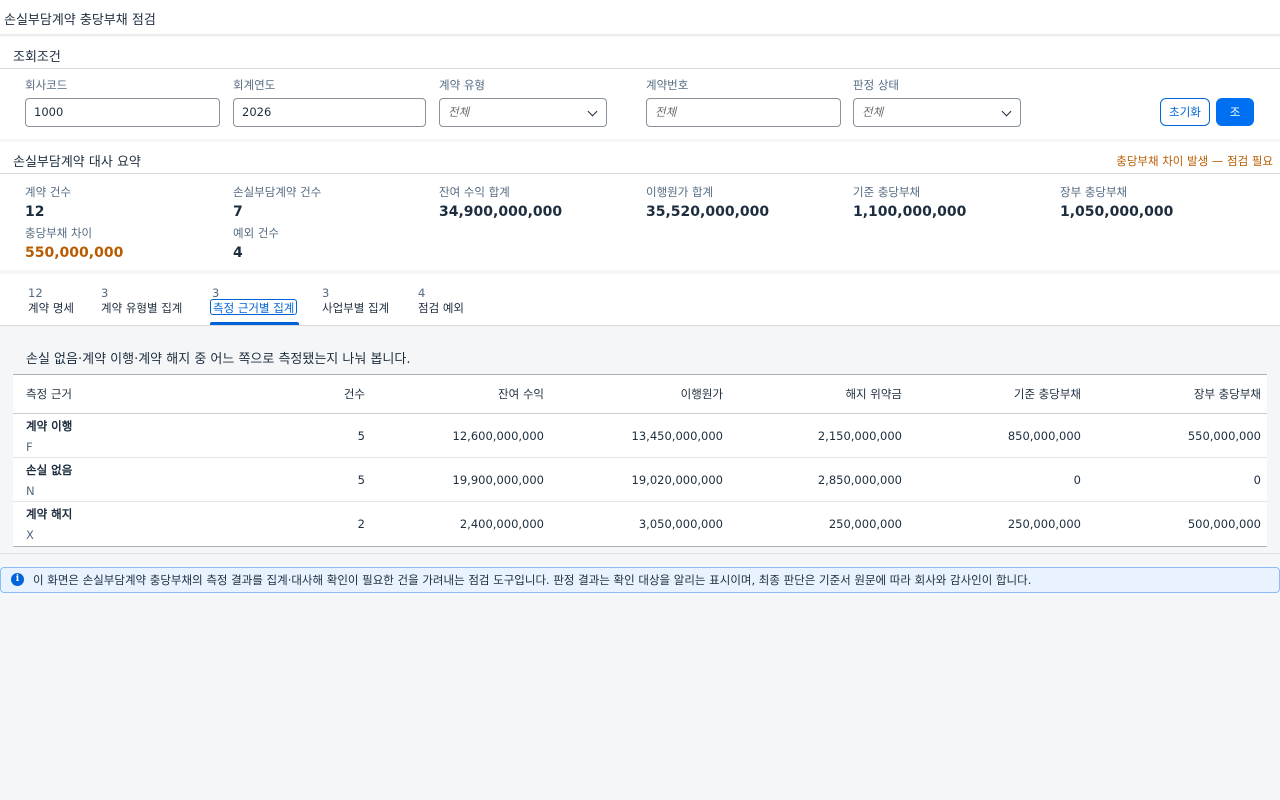 The image size is (1280, 800). Describe the element at coordinates (74, 244) in the screenshot. I see `kpi-provision-difference: 충당부채 차이 550,000,000` at that location.